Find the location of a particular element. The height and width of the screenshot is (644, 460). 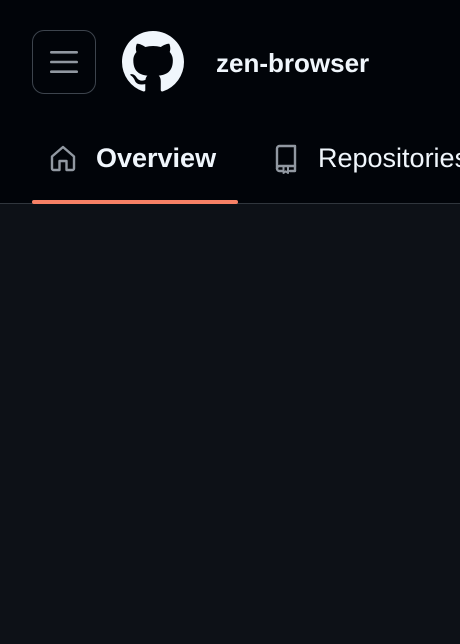

hamburger-menu-icon is located at coordinates (64, 62).